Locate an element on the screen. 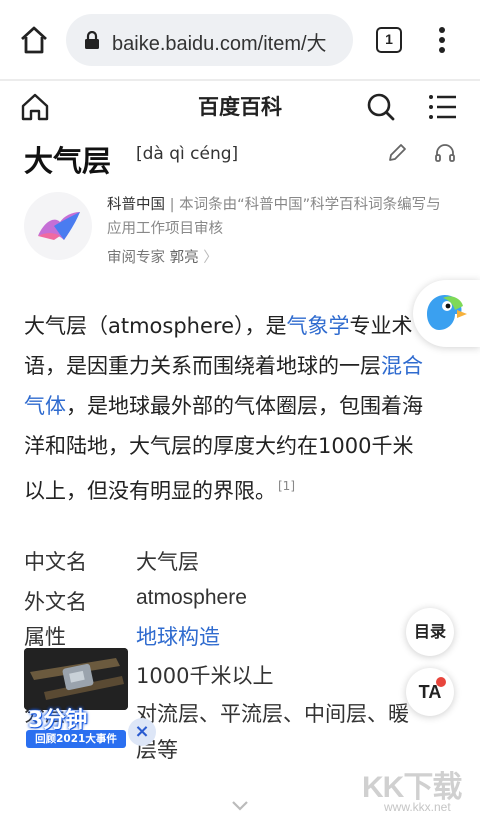 This screenshot has height=821, width=480. reviewer-row: 审阅专家 郭亮 〉 is located at coordinates (162, 256).